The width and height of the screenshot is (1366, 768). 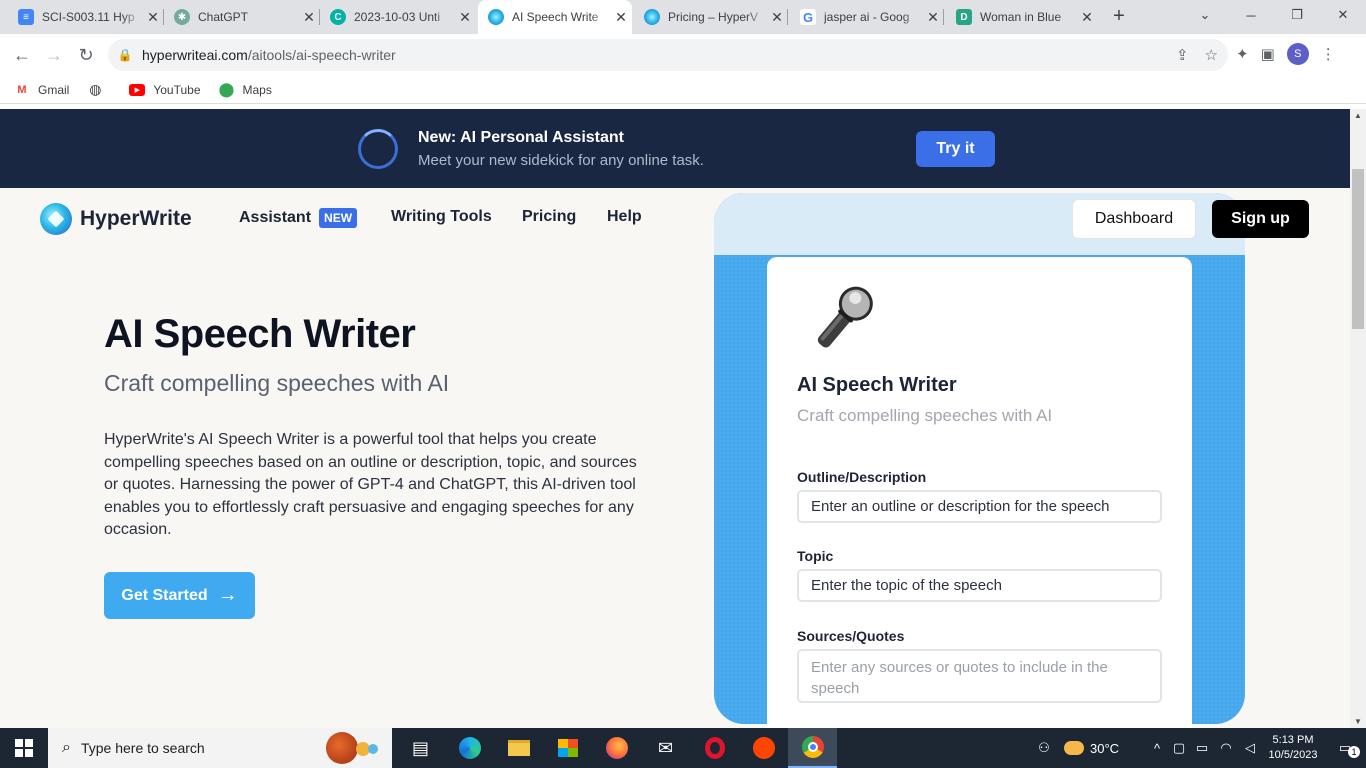 What do you see at coordinates (1251, 15) in the screenshot?
I see `minimize-icon: ─` at bounding box center [1251, 15].